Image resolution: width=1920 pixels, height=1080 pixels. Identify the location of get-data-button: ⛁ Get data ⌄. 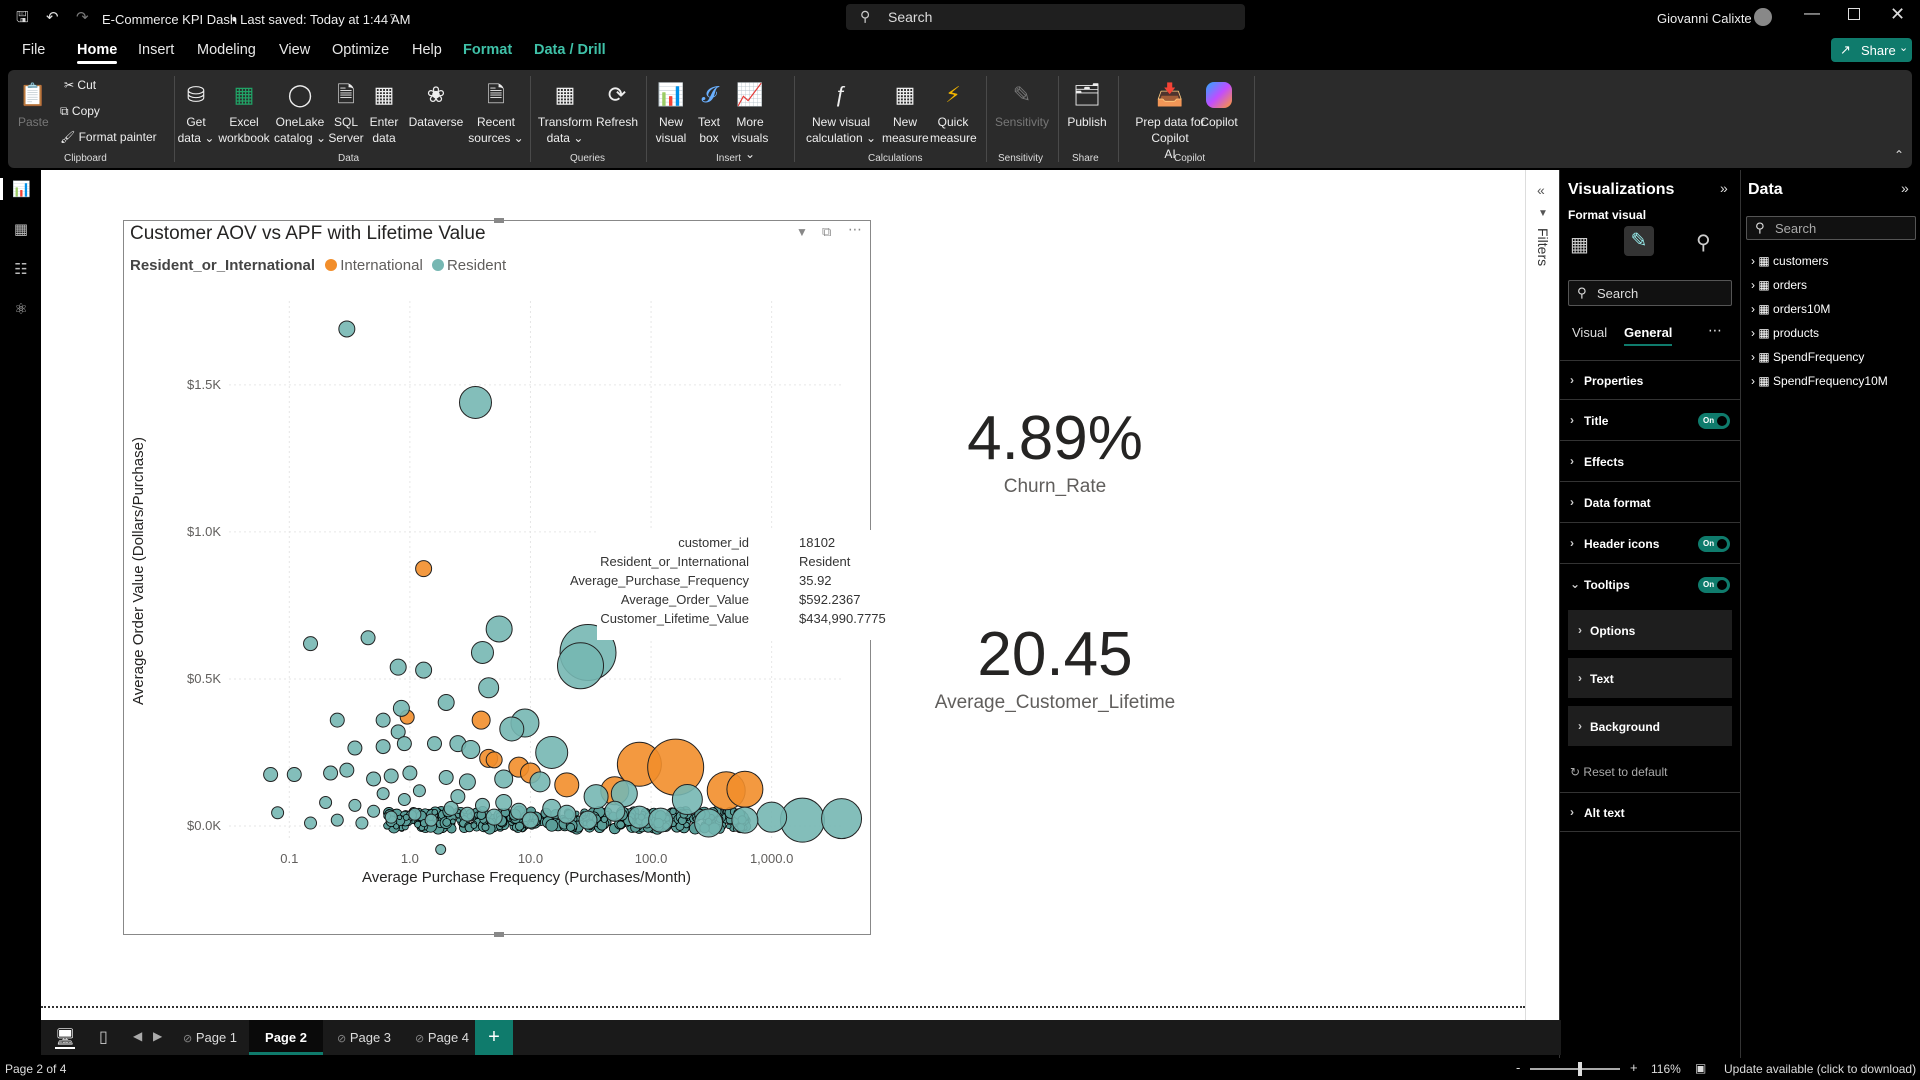
(196, 112).